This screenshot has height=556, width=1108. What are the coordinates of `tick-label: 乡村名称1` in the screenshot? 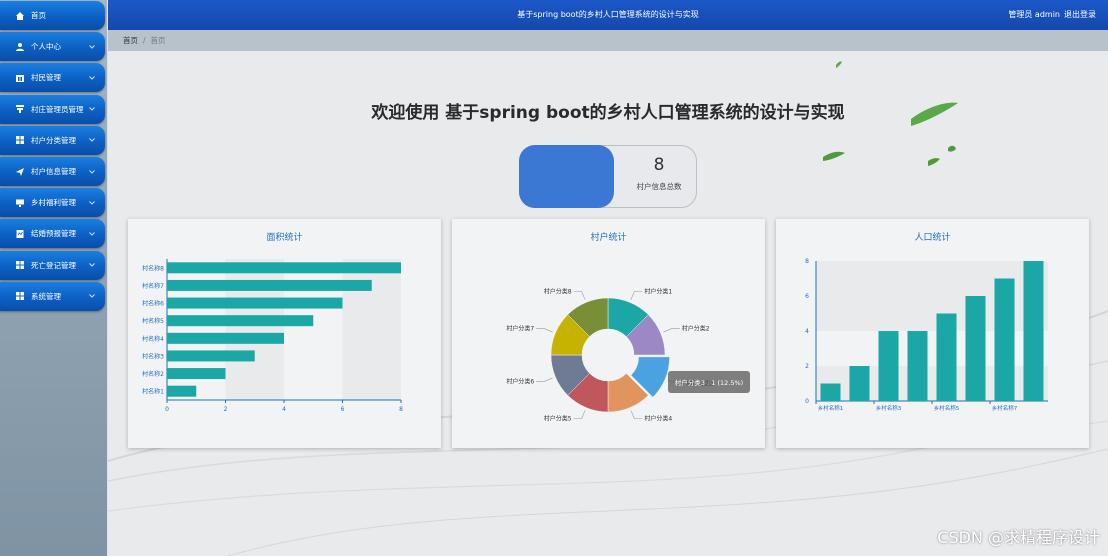 It's located at (831, 408).